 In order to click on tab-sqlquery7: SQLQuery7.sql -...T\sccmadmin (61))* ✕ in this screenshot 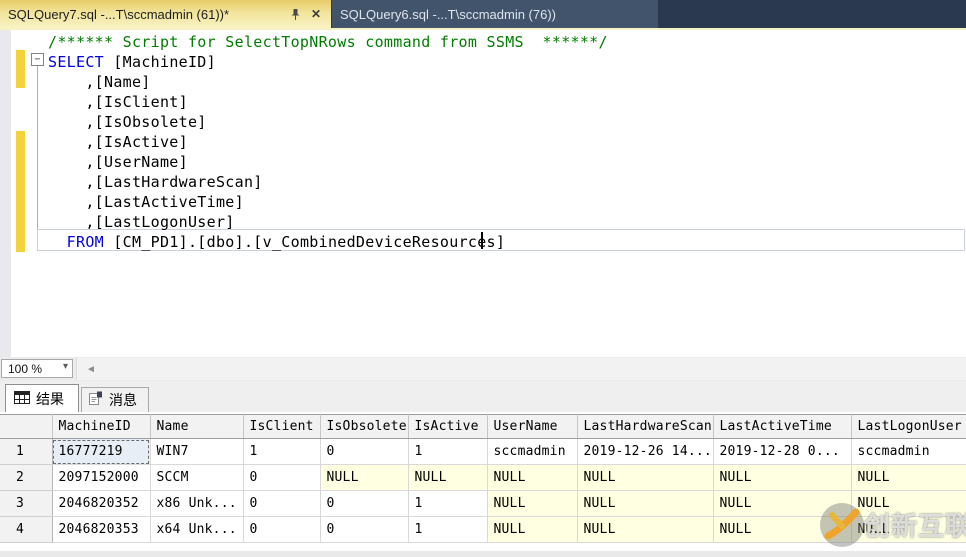, I will do `click(165, 14)`.